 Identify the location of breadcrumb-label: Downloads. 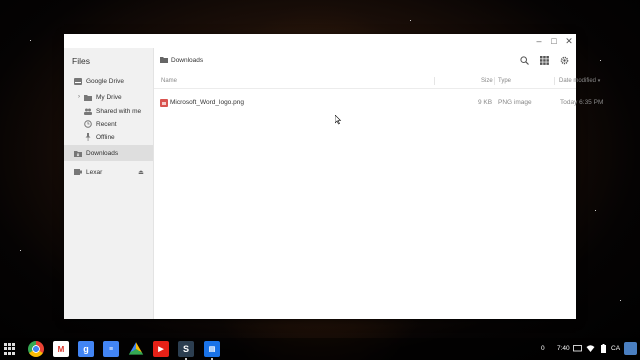
(187, 60).